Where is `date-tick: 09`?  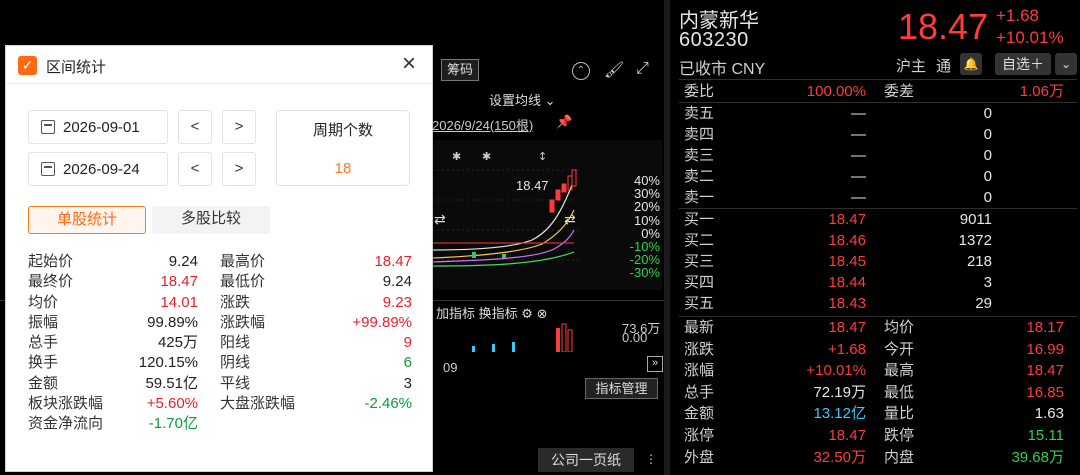 date-tick: 09 is located at coordinates (450, 367).